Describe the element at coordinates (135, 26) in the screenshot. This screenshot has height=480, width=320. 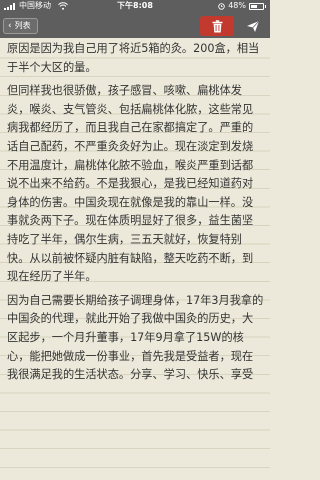
I see `nav-bar: ‹ 列表` at that location.